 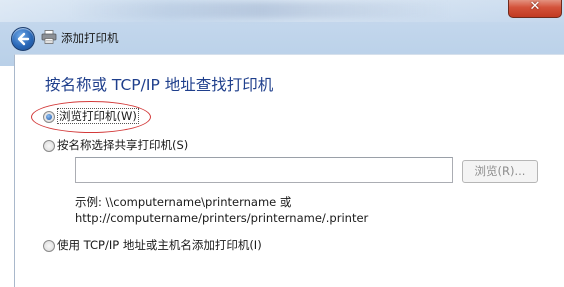 I want to click on printer-icon, so click(x=49, y=37).